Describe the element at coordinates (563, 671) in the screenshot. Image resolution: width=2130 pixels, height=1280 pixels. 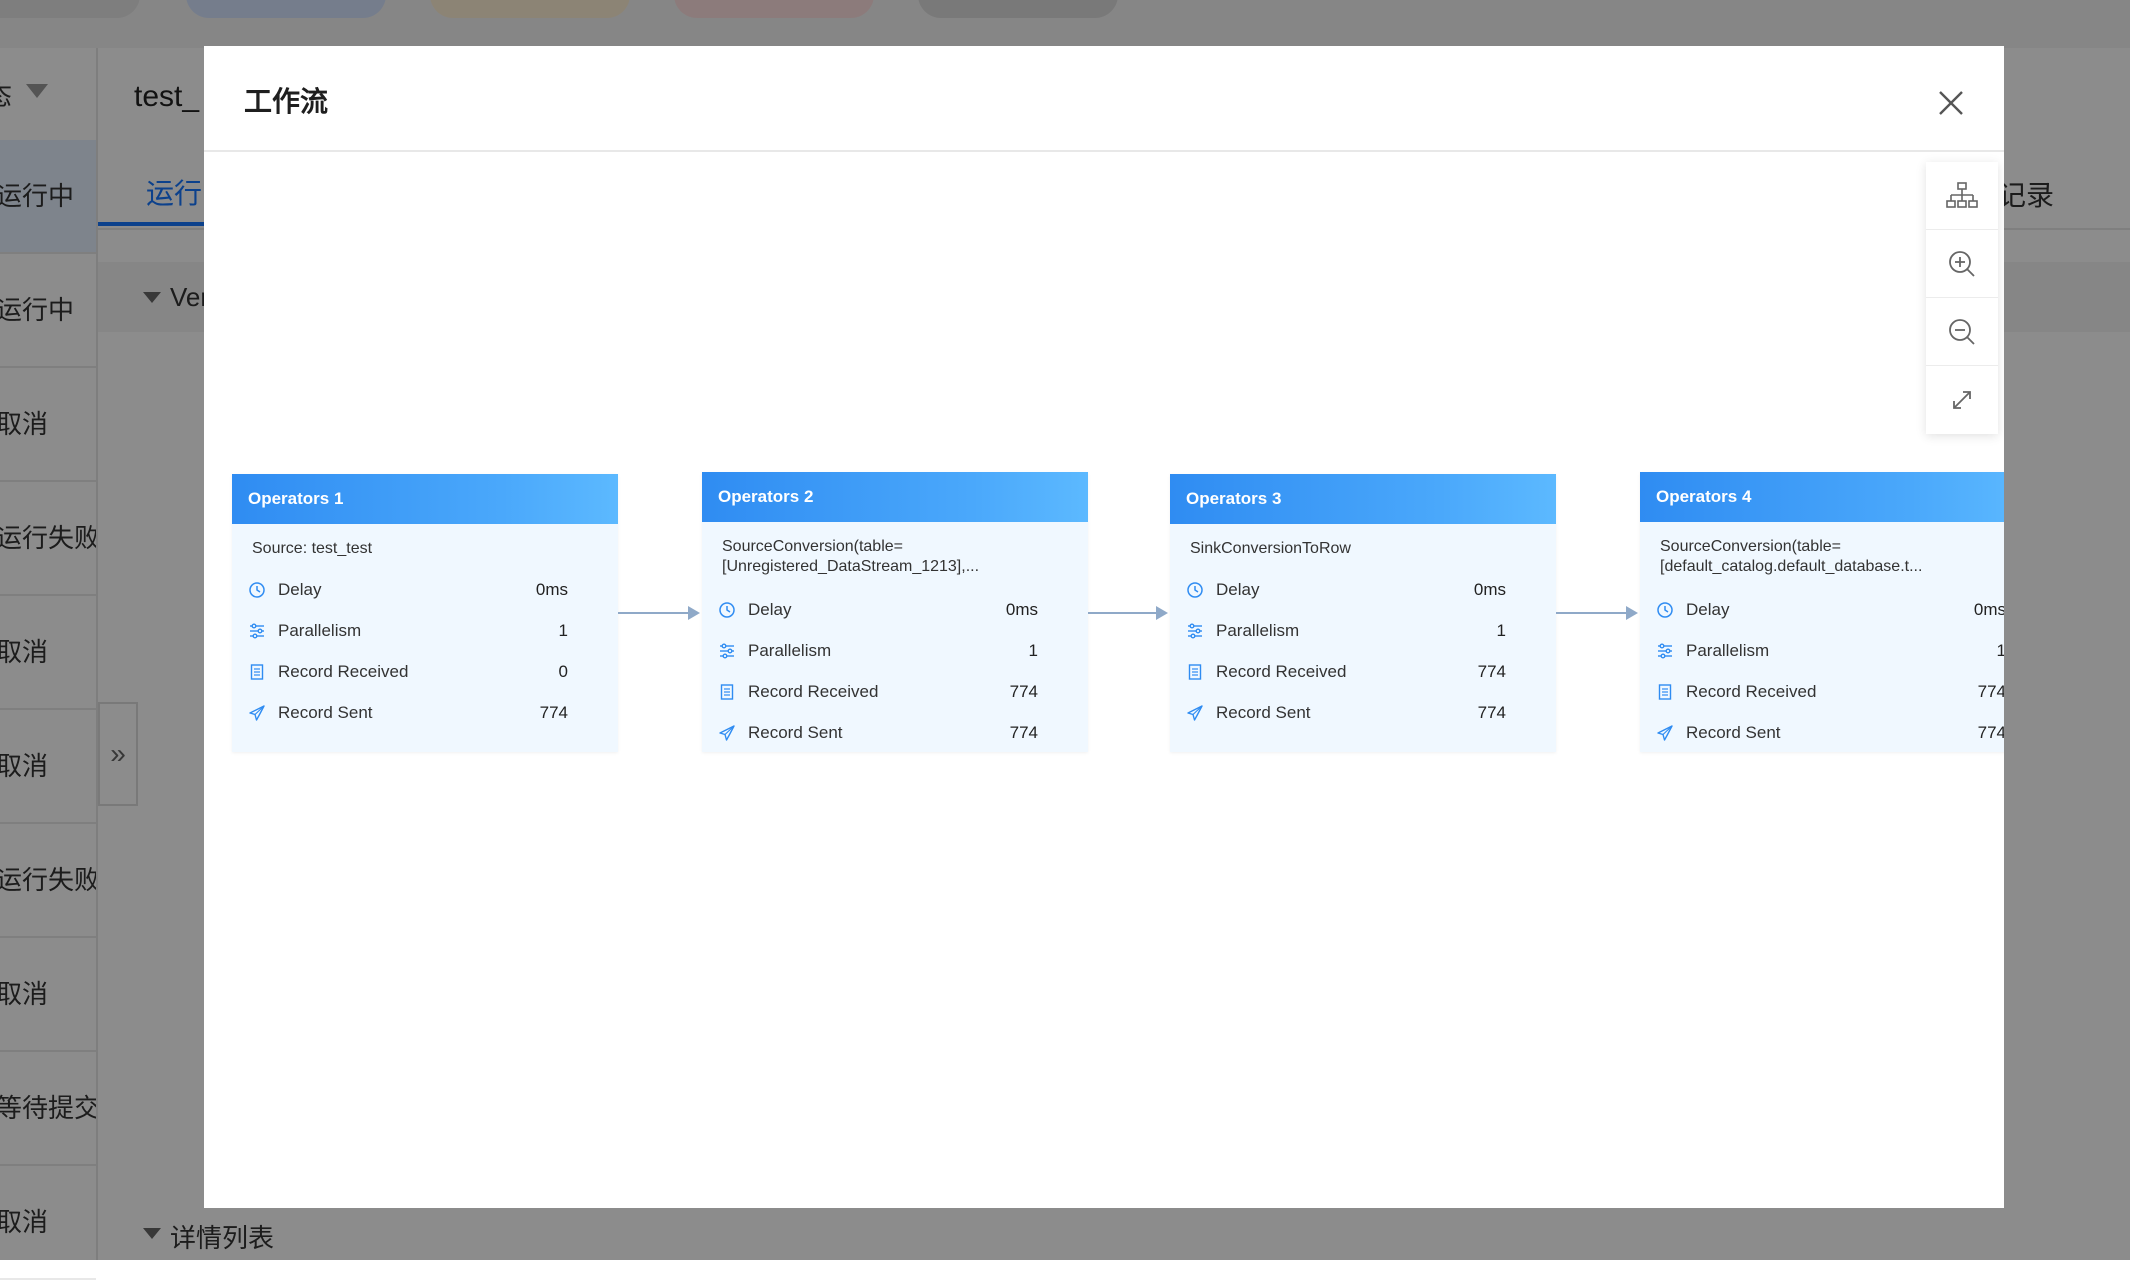
I see `metric-value: 0` at that location.